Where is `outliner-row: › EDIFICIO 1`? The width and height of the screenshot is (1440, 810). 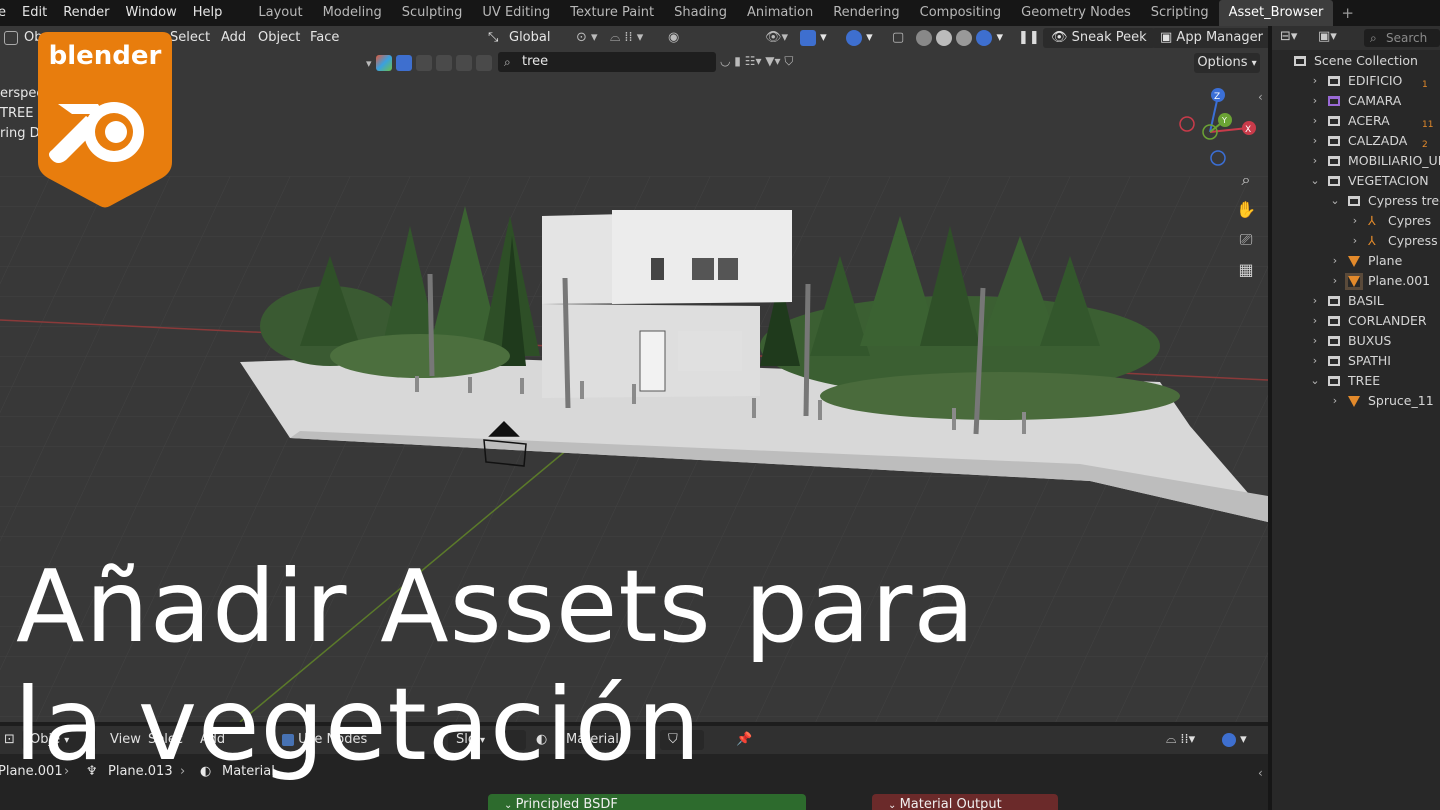 outliner-row: › EDIFICIO 1 is located at coordinates (1356, 81).